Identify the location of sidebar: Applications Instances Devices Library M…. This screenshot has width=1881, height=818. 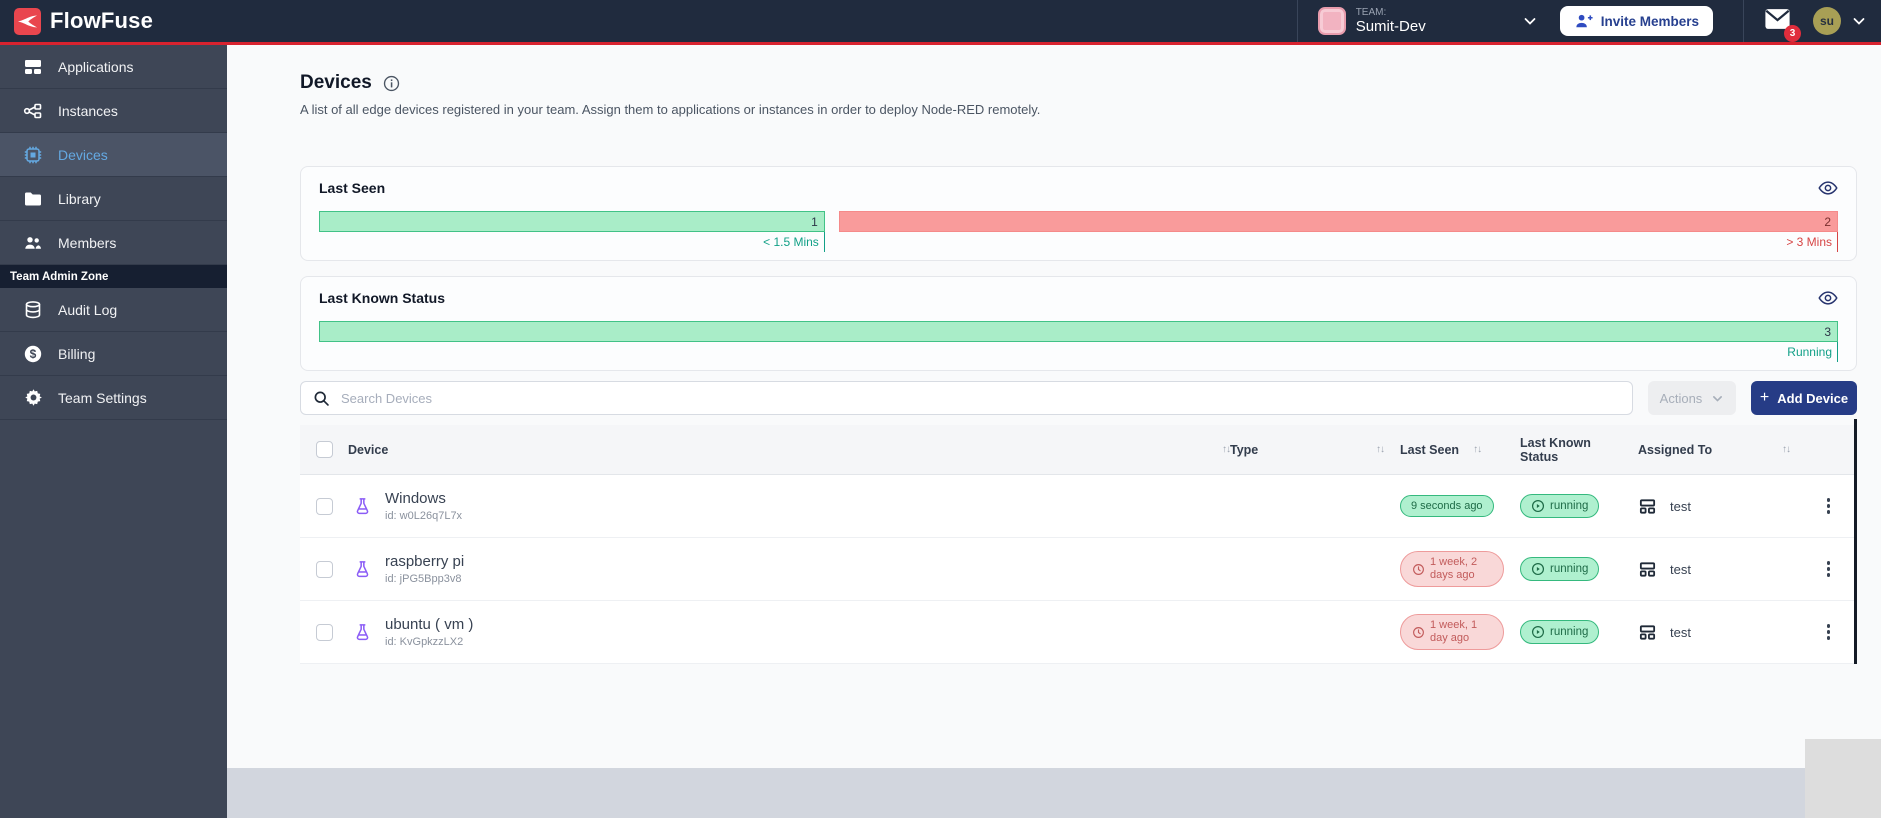
(113, 431).